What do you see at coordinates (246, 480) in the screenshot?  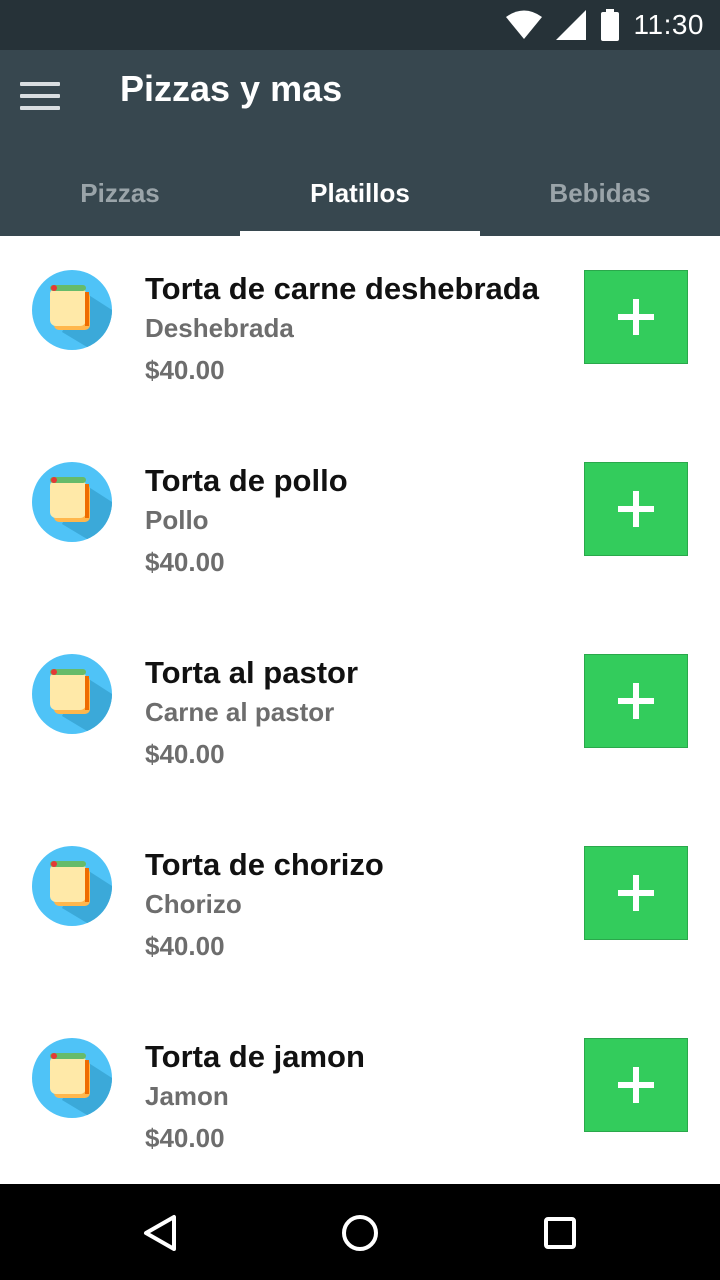 I see `item-name: Torta de pollo` at bounding box center [246, 480].